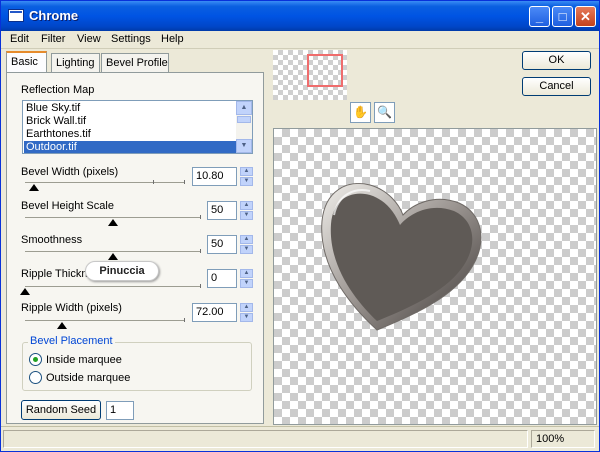 The image size is (600, 452). Describe the element at coordinates (71, 341) in the screenshot. I see `bevel-placement-title: Bevel Placement` at that location.